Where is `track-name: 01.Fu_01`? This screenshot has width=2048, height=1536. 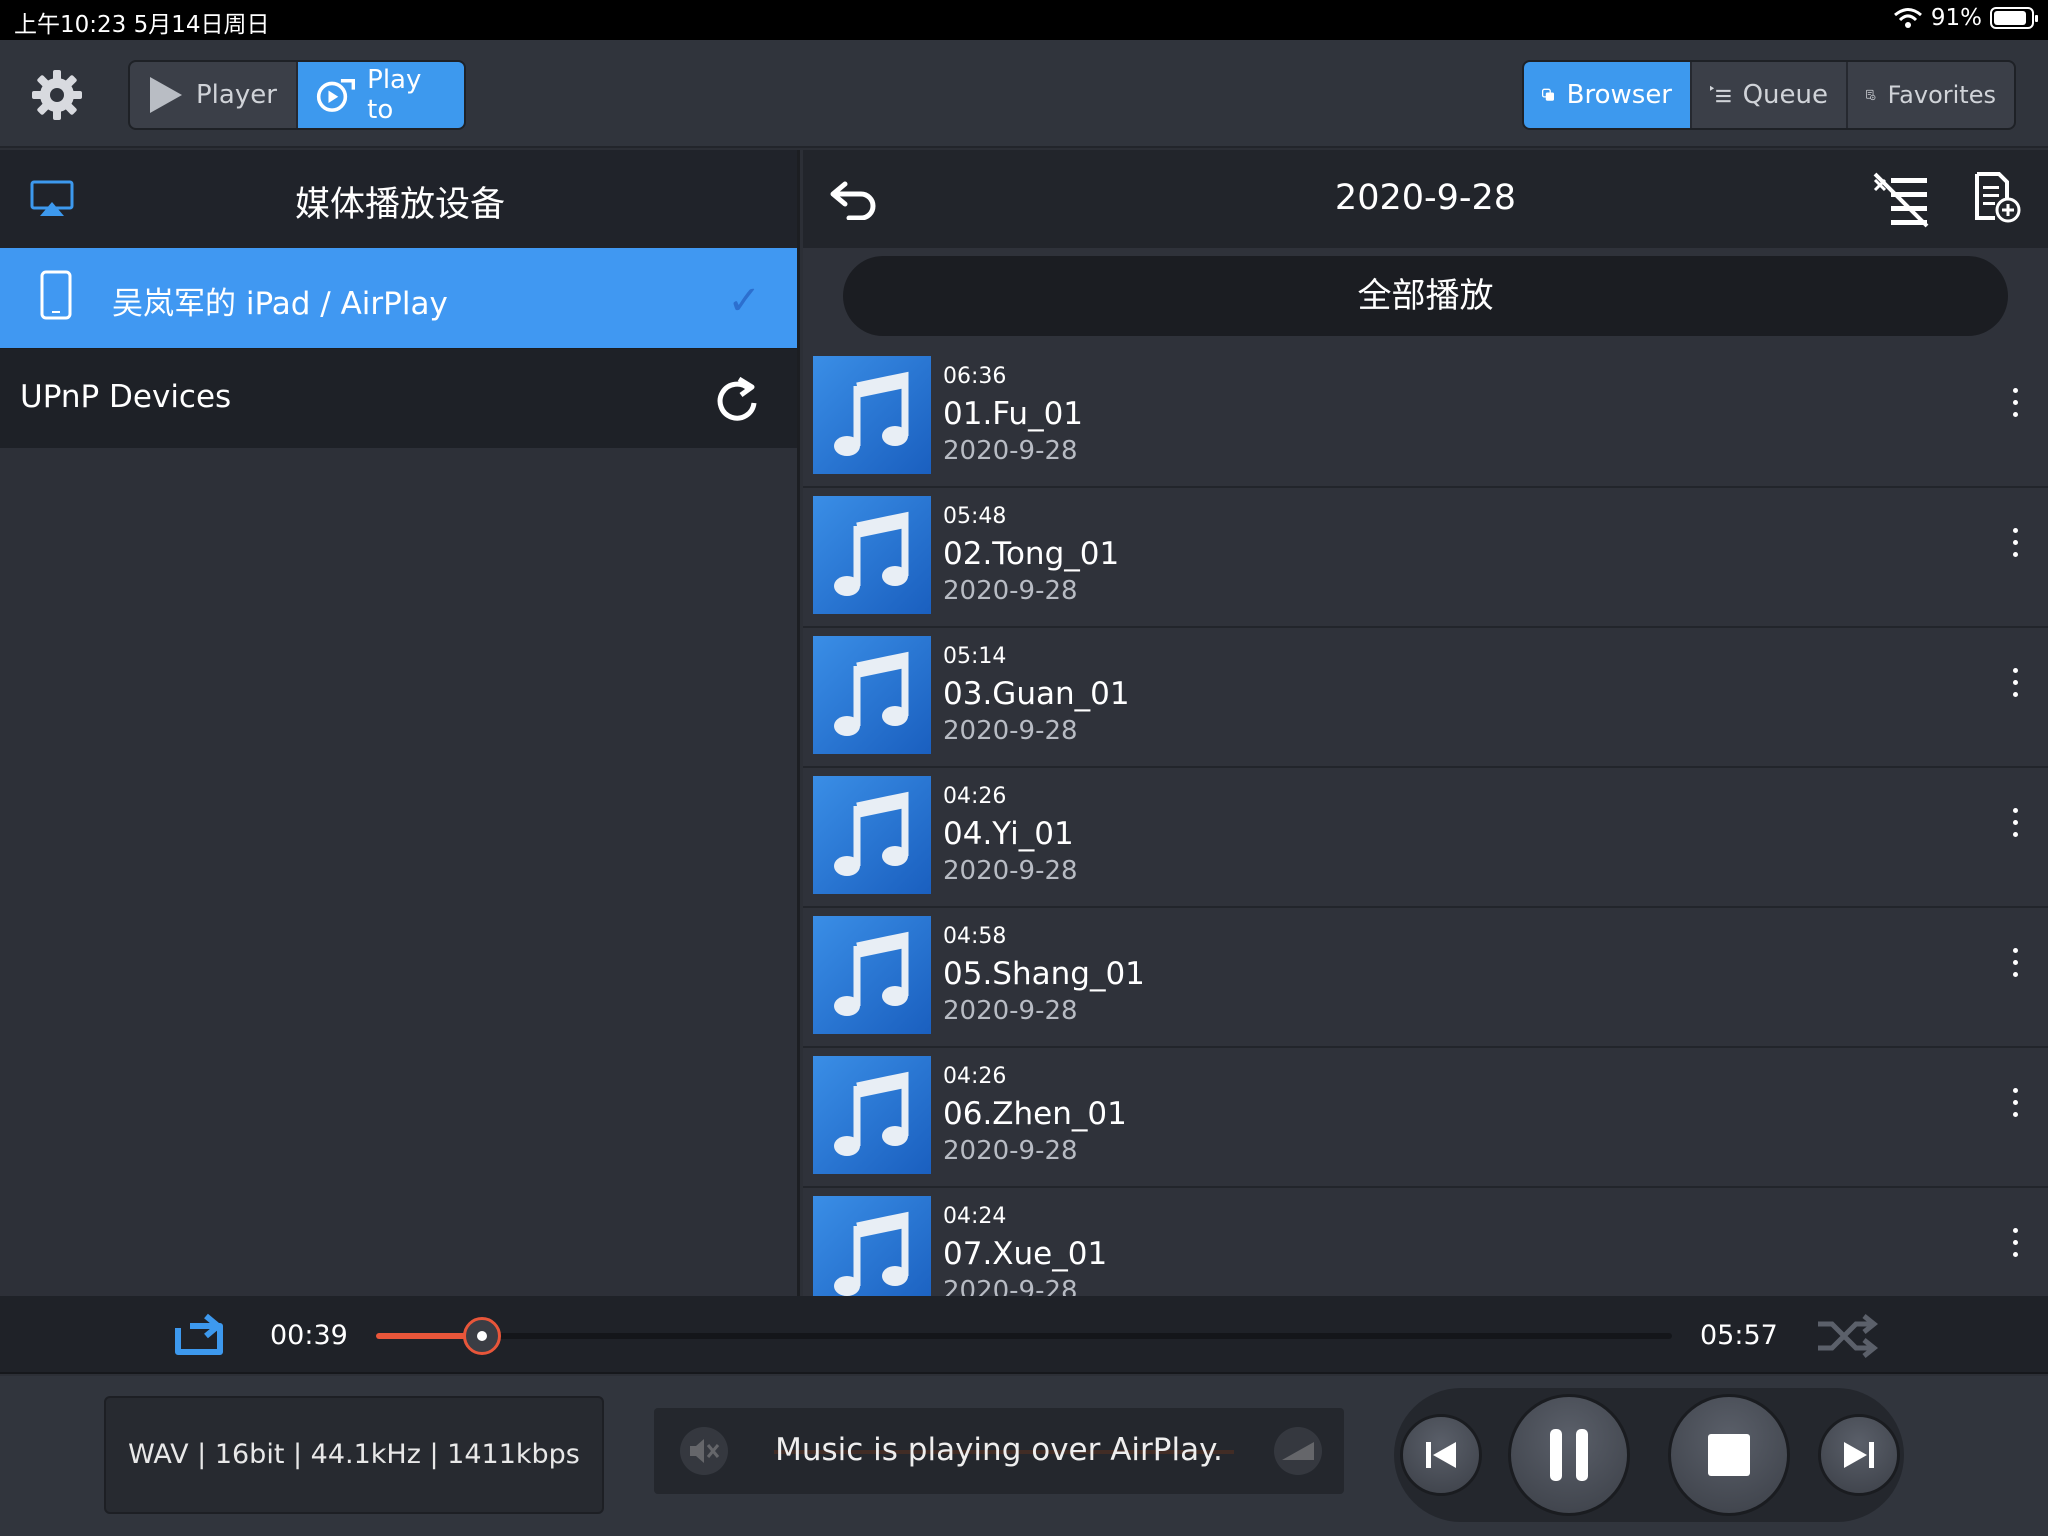 track-name: 01.Fu_01 is located at coordinates (1013, 414).